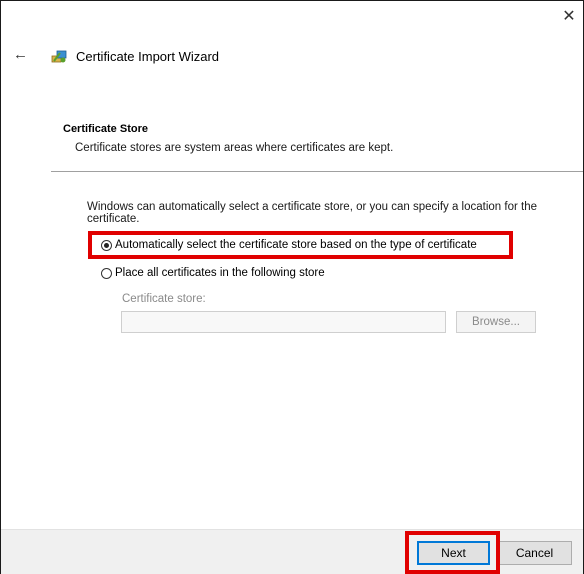 This screenshot has width=584, height=574. Describe the element at coordinates (283, 322) in the screenshot. I see `certificate-store-field` at that location.